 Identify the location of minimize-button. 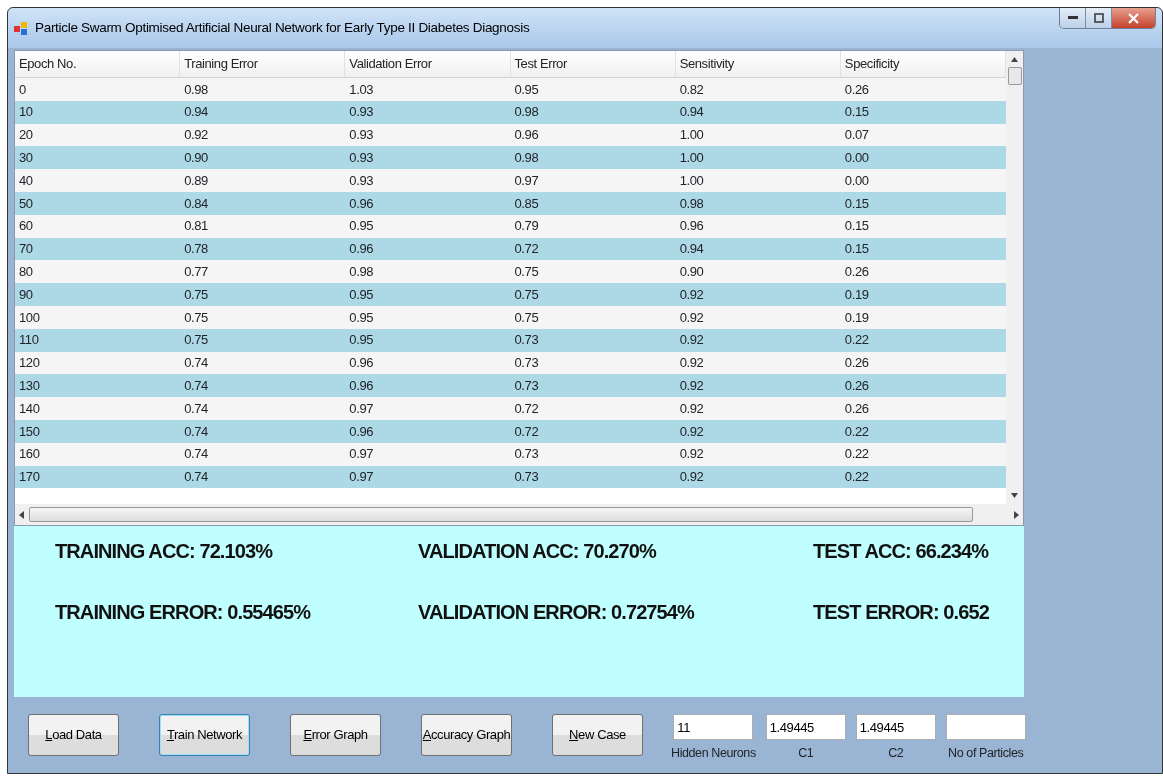
(1073, 18).